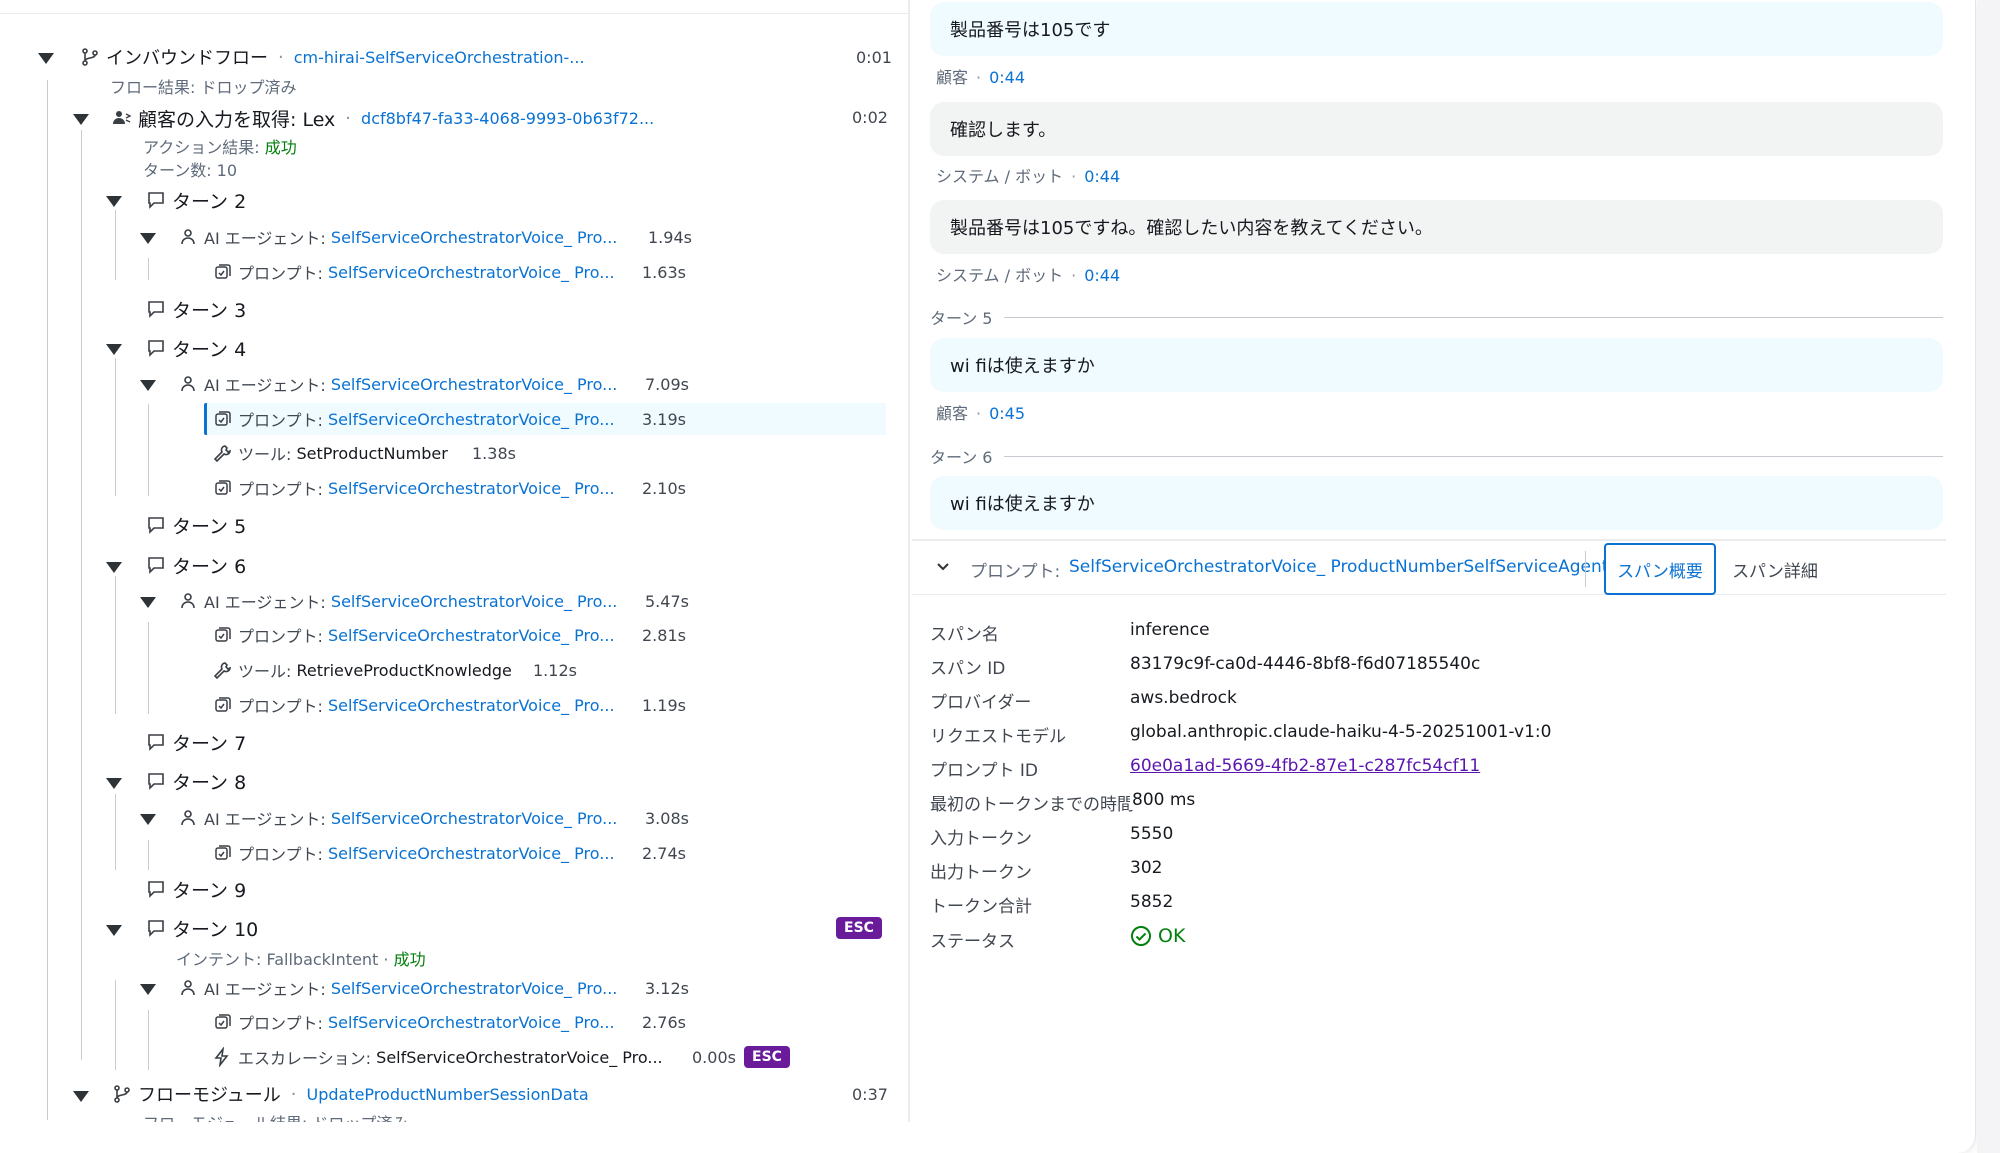 This screenshot has width=2000, height=1153. I want to click on tree-node-turn-8: ターン 8, so click(195, 781).